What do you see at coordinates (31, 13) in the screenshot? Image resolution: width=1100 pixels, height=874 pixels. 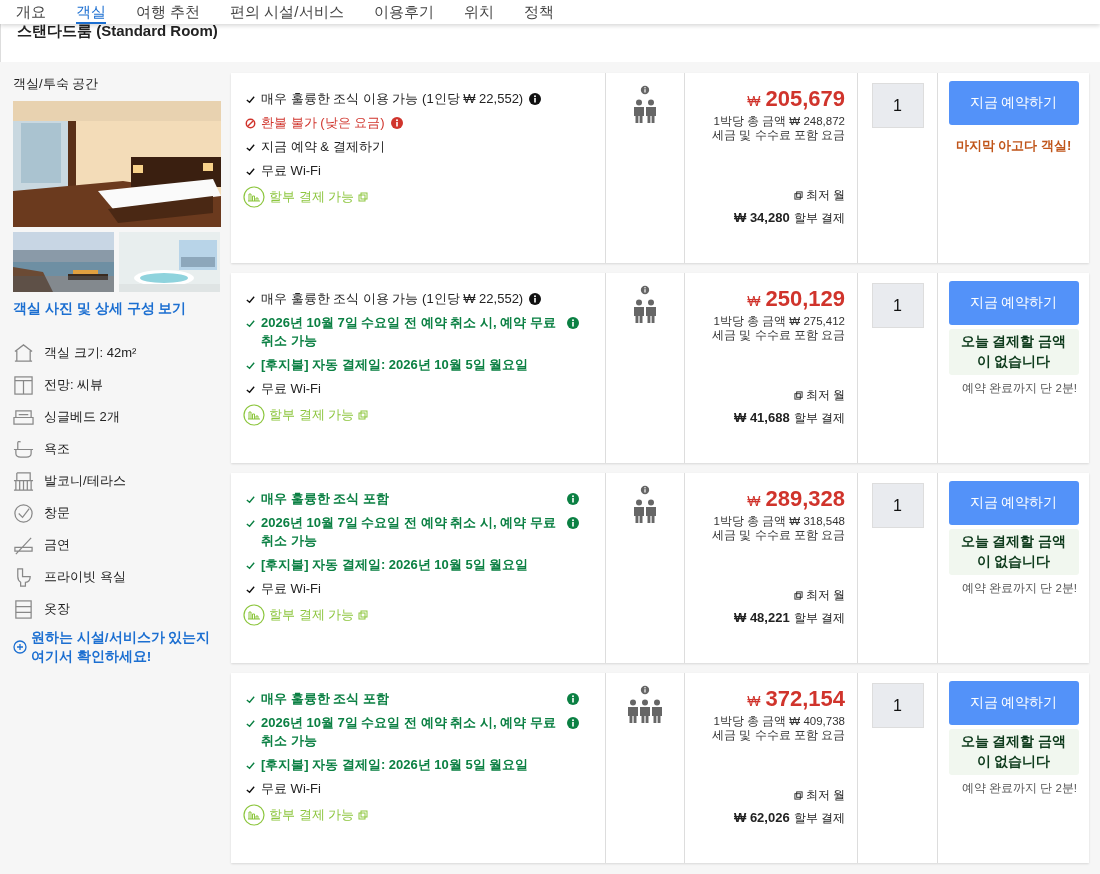 I see `nav-tab: 개요` at bounding box center [31, 13].